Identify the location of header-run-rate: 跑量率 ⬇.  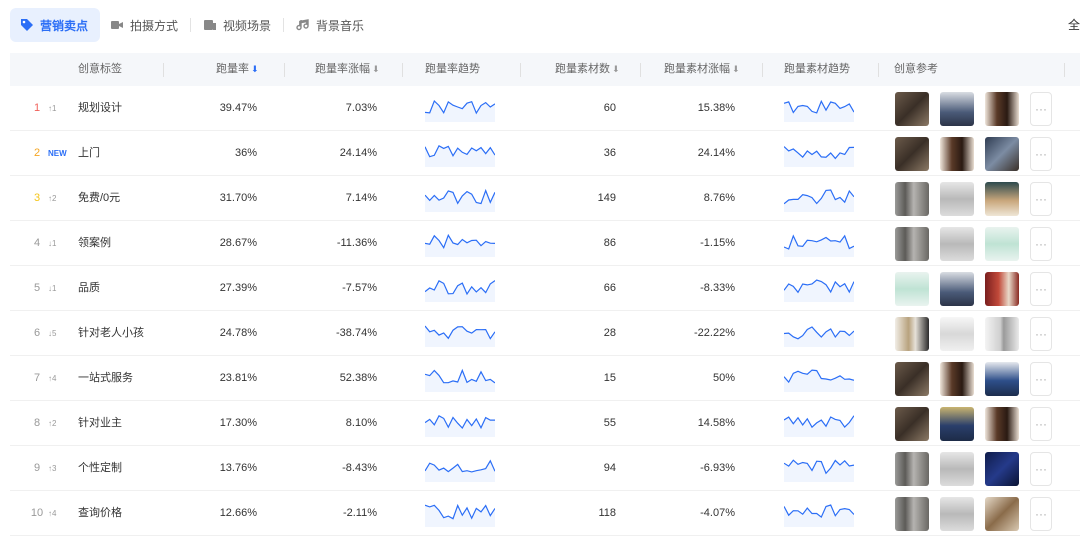
(237, 69).